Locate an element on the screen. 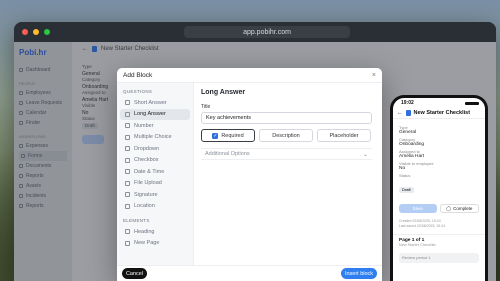 The height and width of the screenshot is (281, 500). block-title: Long Answer is located at coordinates (223, 92).